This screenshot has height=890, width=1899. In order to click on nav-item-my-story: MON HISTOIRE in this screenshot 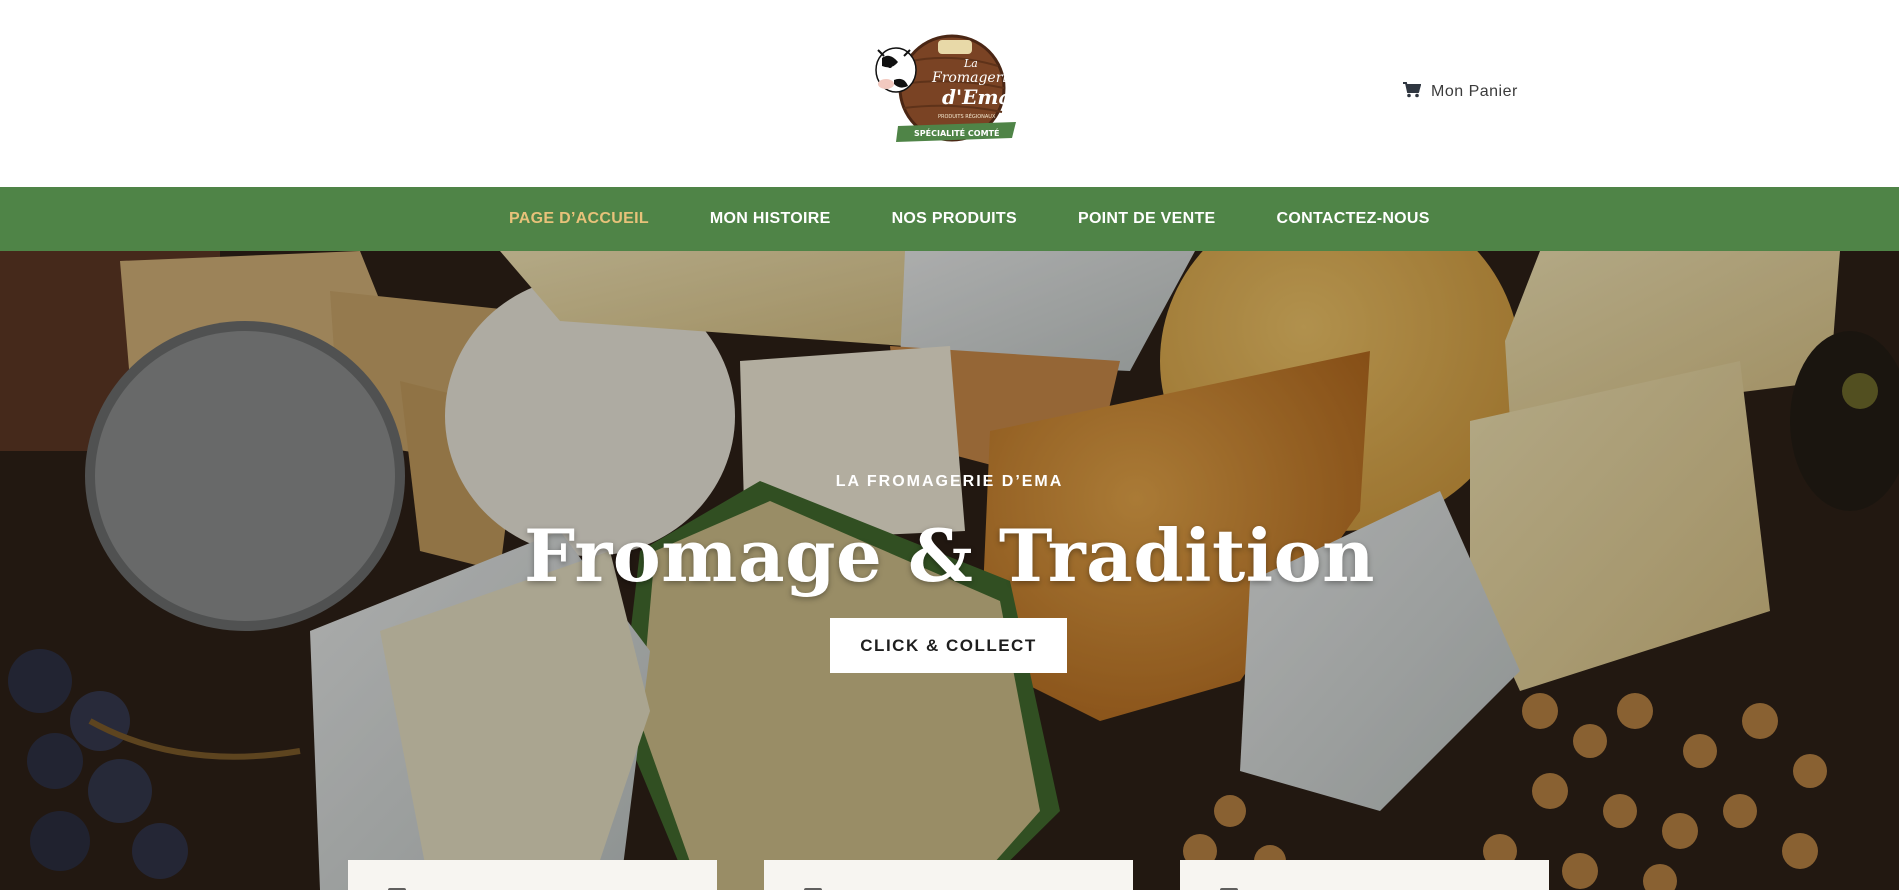, I will do `click(770, 219)`.